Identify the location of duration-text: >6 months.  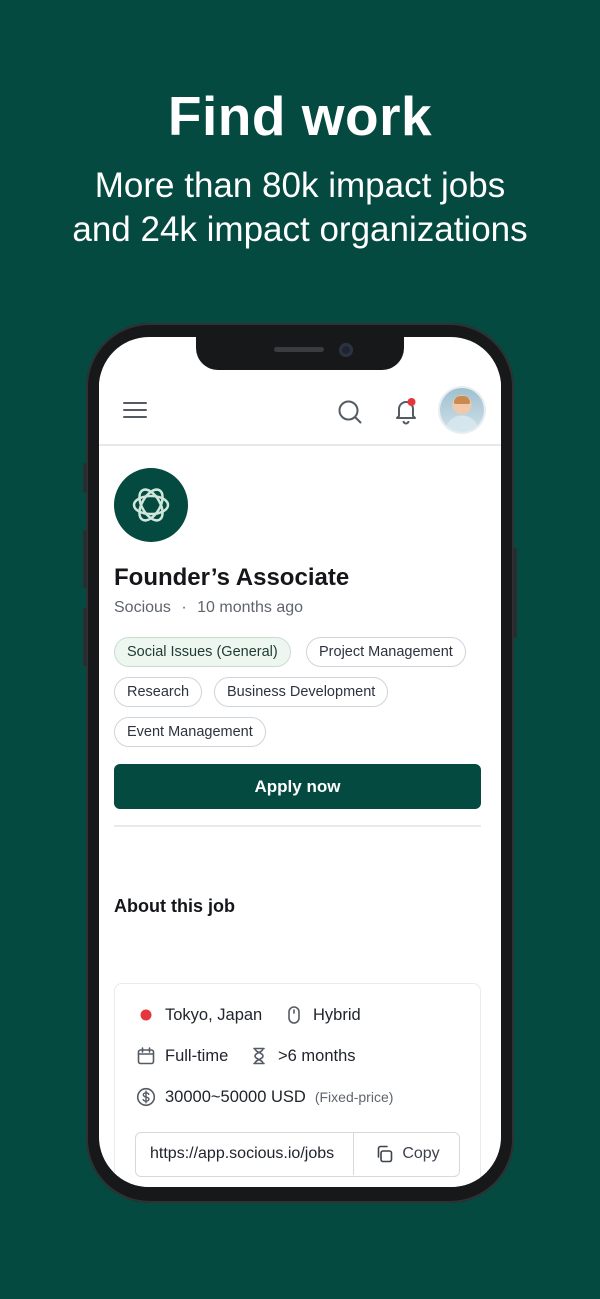
(317, 1055).